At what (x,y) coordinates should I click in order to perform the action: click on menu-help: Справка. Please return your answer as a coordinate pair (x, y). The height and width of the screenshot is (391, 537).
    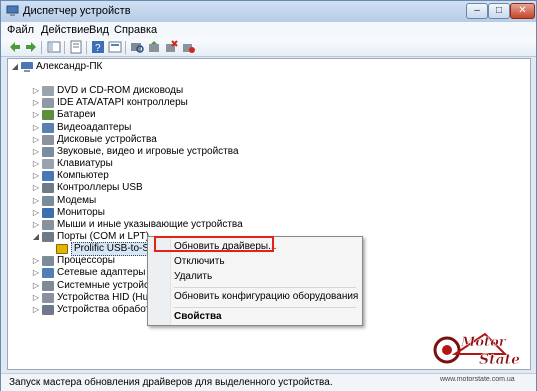
    Looking at the image, I should click on (135, 30).